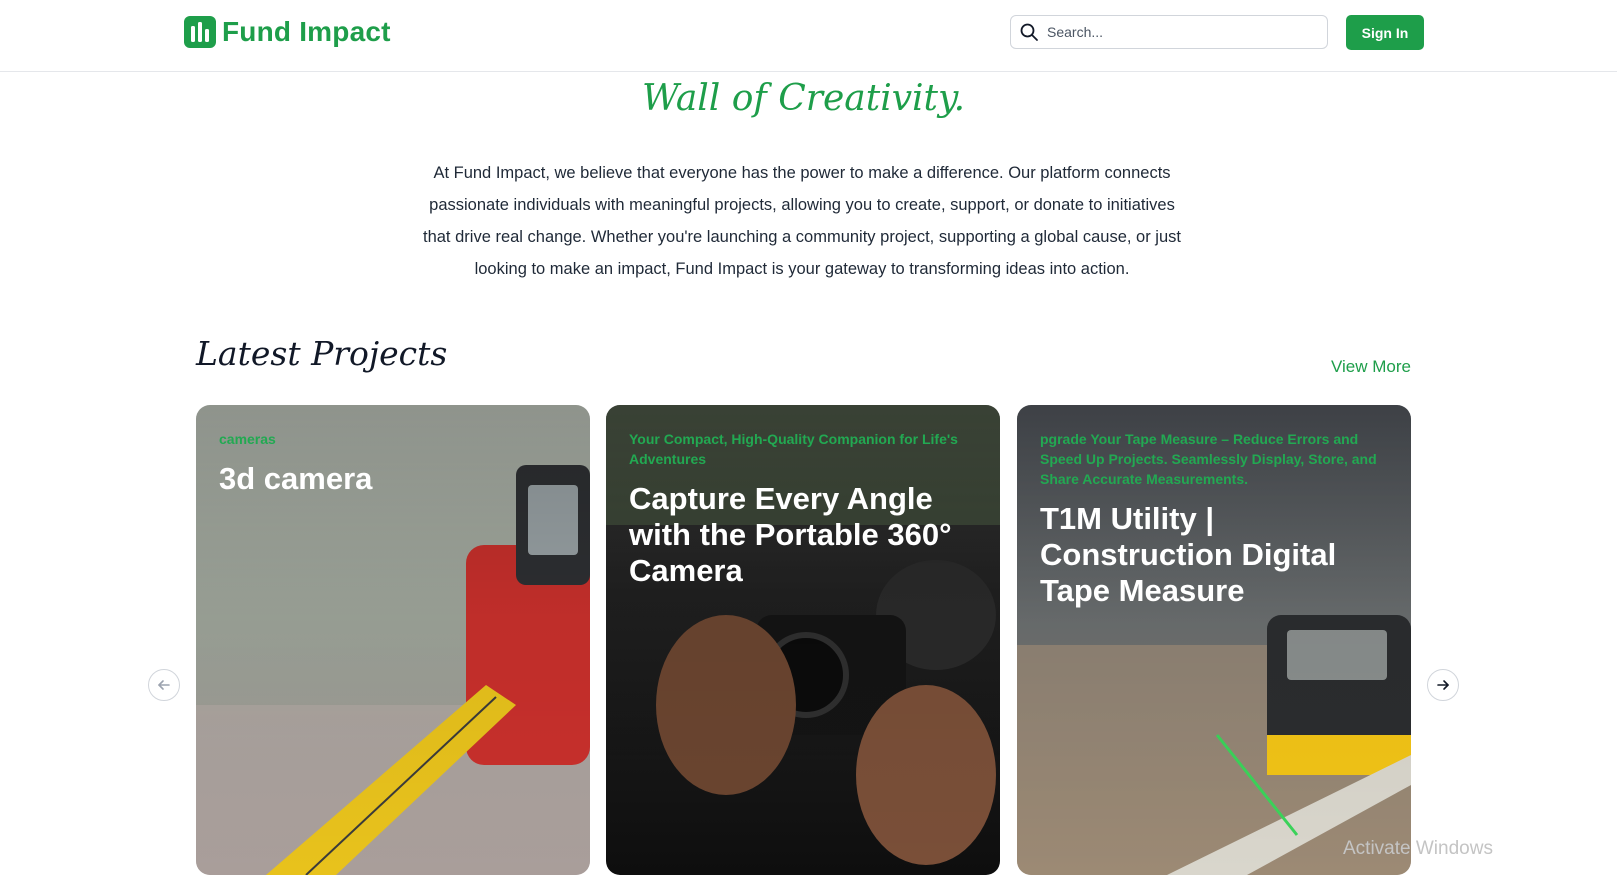  What do you see at coordinates (322, 353) in the screenshot?
I see `latest-projects-title: Latest Projects` at bounding box center [322, 353].